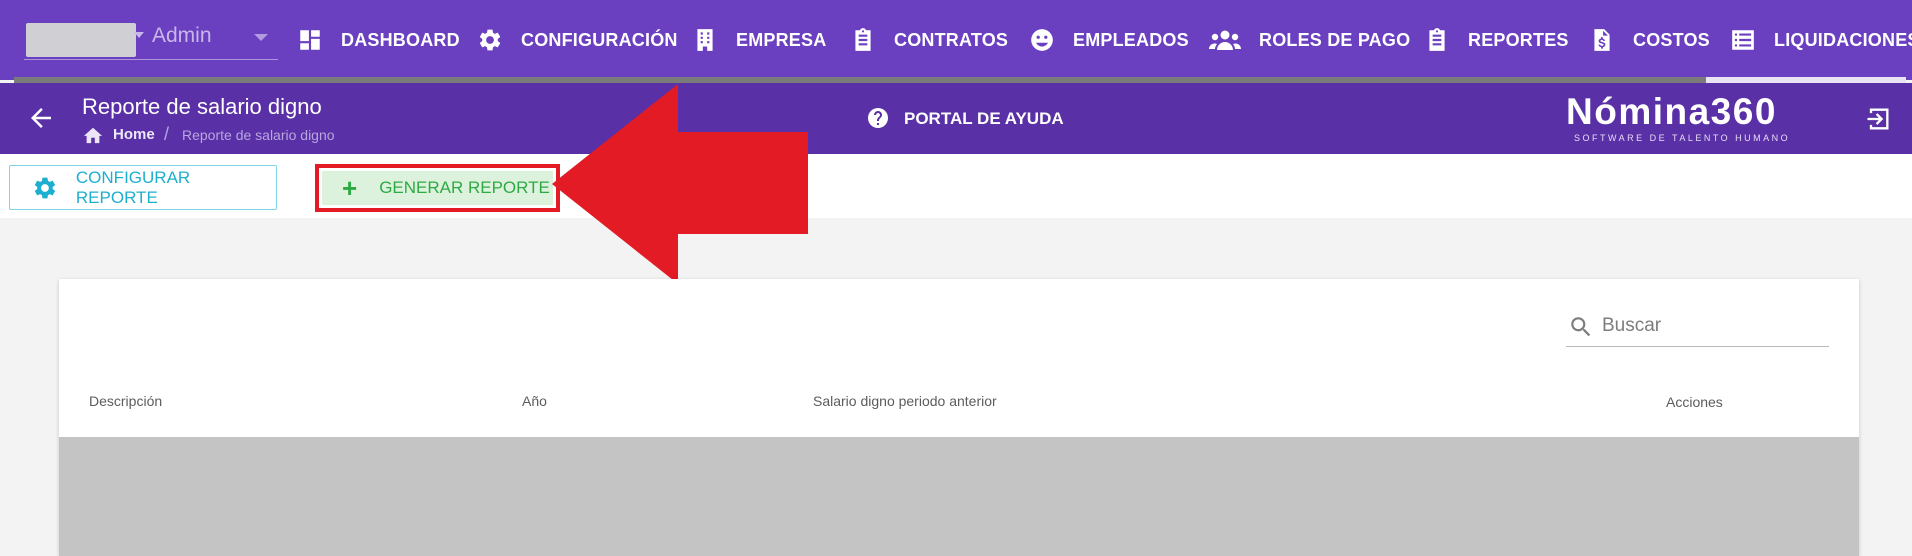 This screenshot has height=556, width=1912. What do you see at coordinates (1518, 39) in the screenshot?
I see `nav-reportes-label: REPORTES` at bounding box center [1518, 39].